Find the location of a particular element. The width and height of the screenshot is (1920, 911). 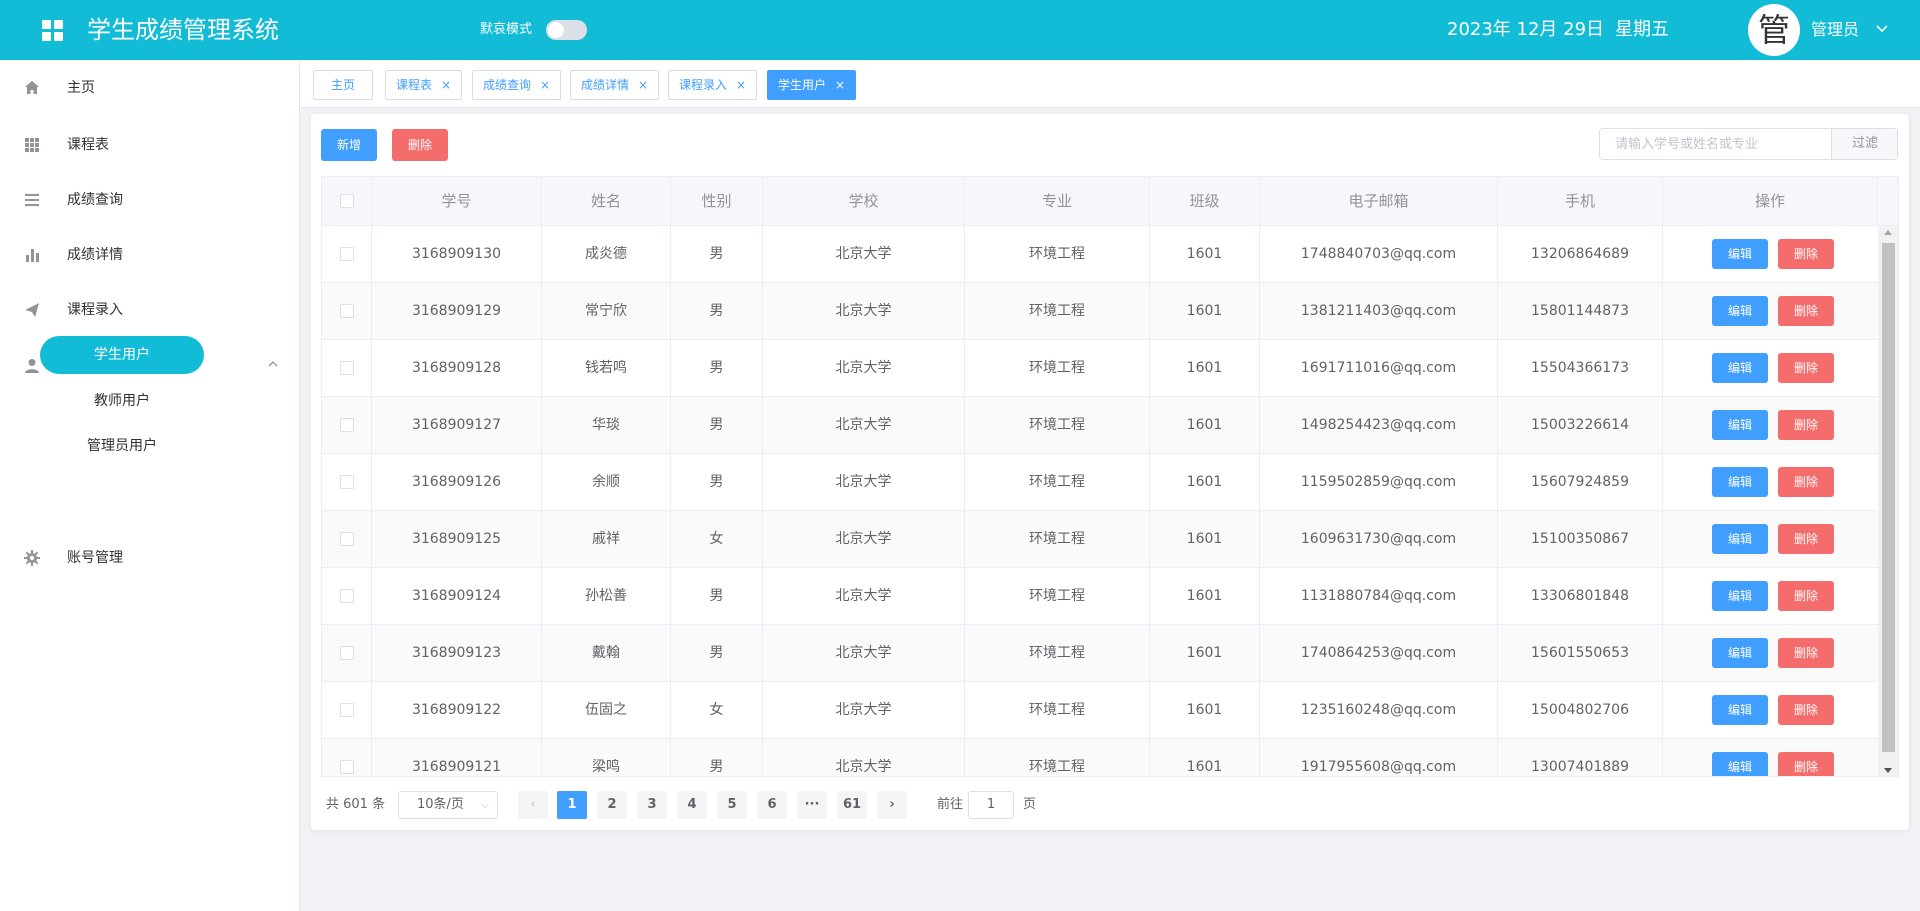

sidebar-item-score-detail: 成绩详情 is located at coordinates (149, 255).